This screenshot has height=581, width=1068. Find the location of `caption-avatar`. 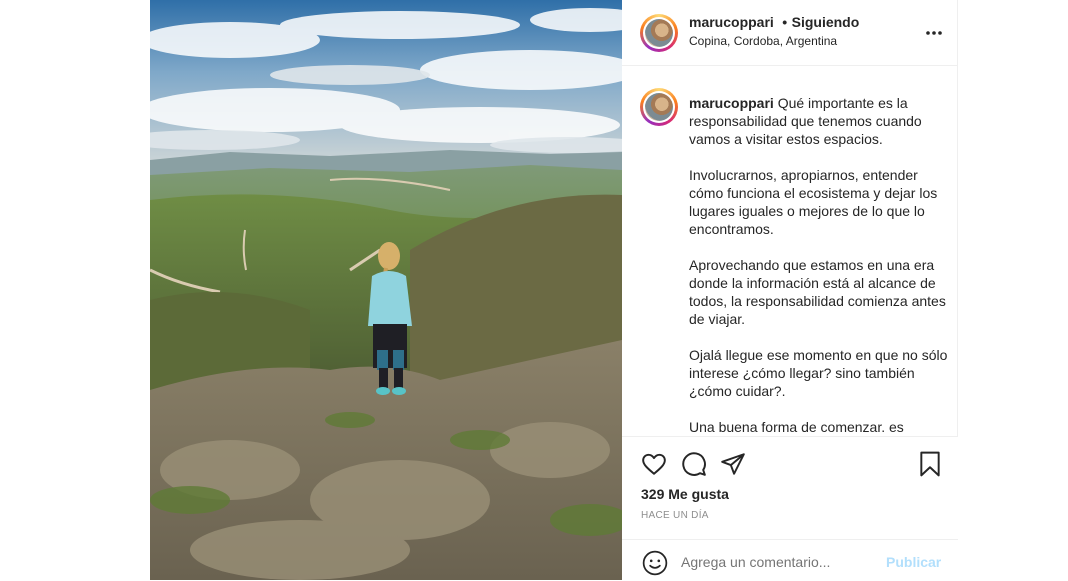

caption-avatar is located at coordinates (659, 107).